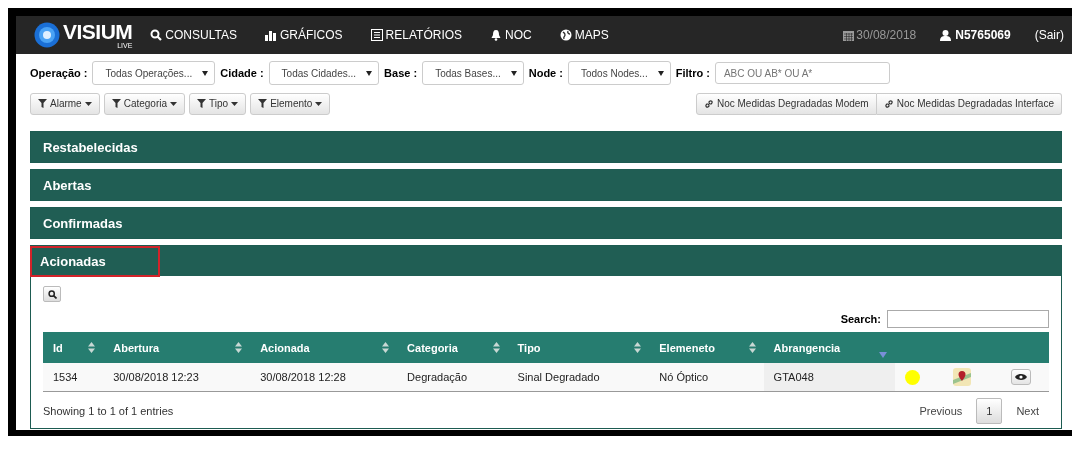 Image resolution: width=1072 pixels, height=450 pixels. I want to click on page-button: 1, so click(989, 411).